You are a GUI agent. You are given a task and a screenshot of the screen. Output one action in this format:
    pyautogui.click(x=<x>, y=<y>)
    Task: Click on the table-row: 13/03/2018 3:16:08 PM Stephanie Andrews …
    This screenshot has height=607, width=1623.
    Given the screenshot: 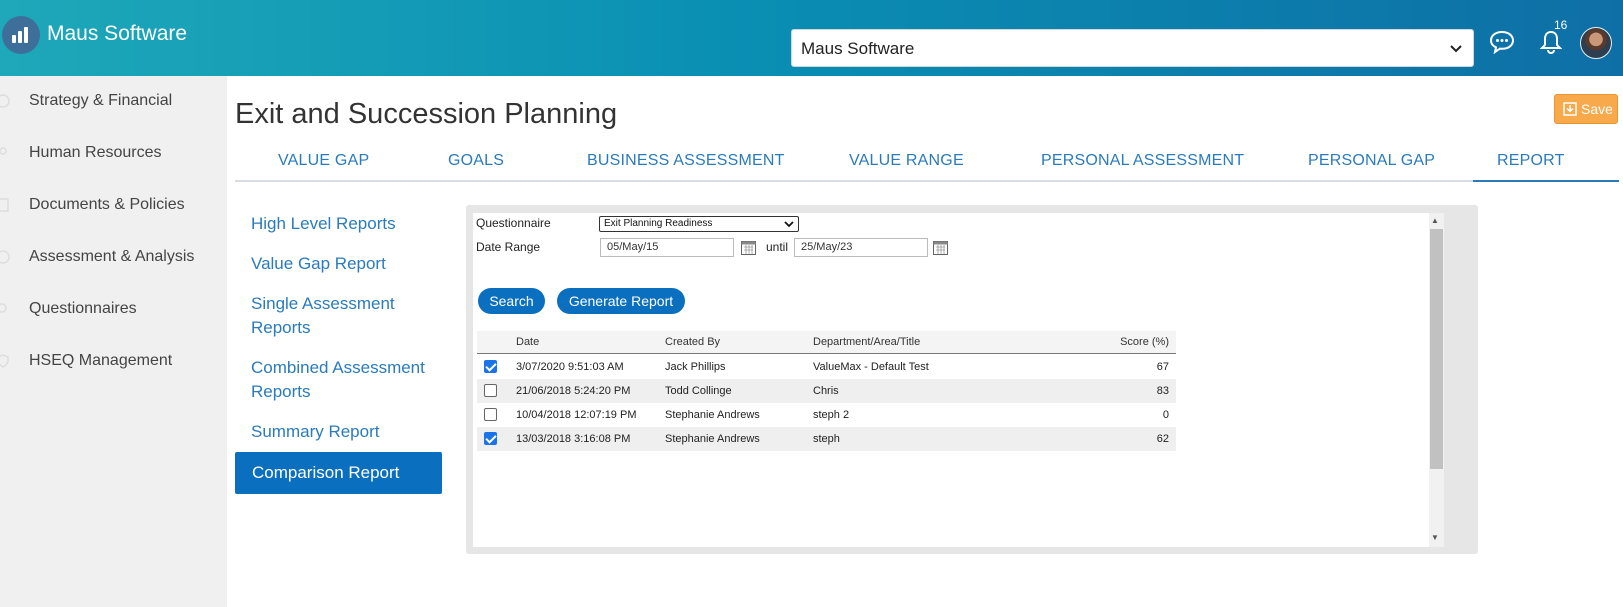 What is the action you would take?
    pyautogui.click(x=826, y=439)
    